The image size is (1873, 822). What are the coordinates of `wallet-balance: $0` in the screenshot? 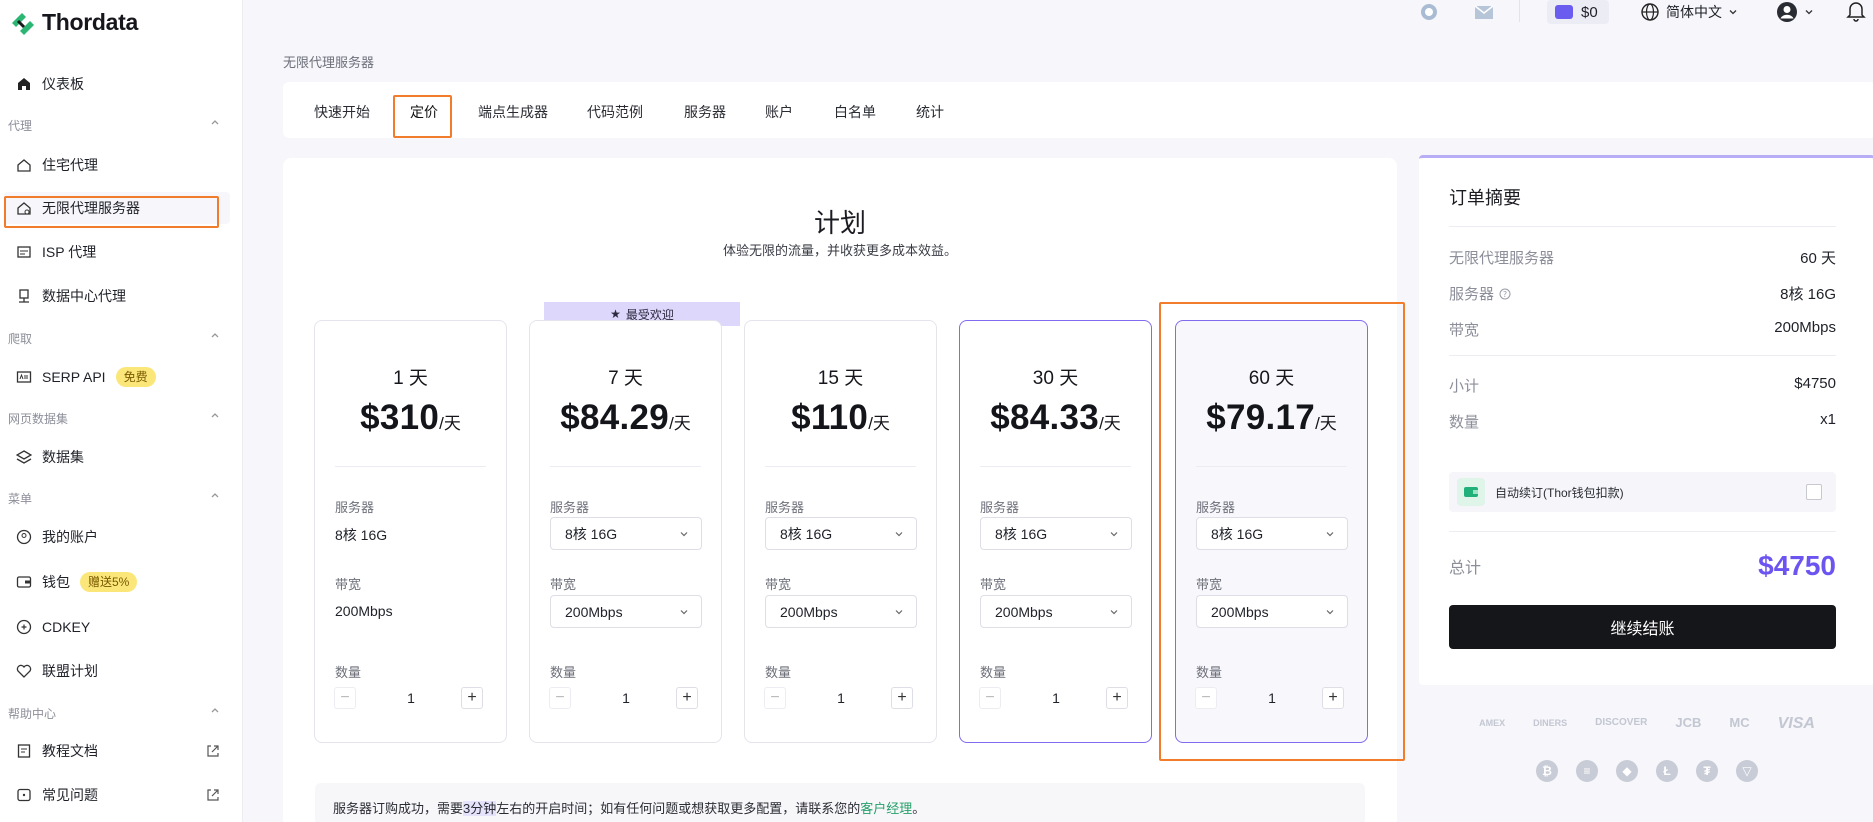 It's located at (1578, 12).